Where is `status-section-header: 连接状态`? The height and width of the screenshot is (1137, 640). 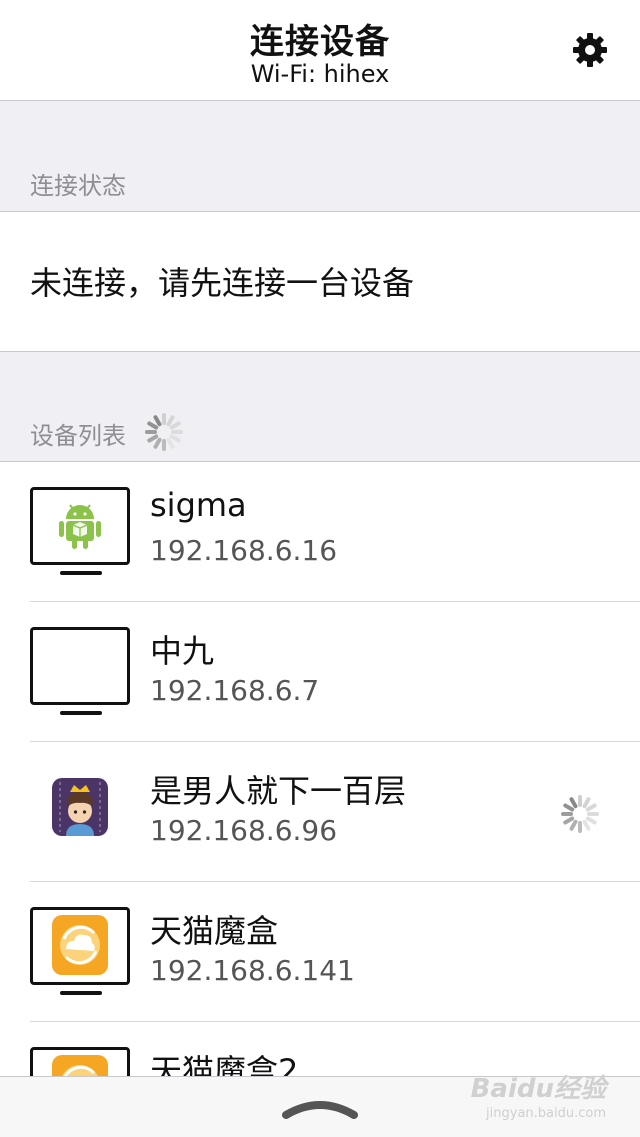 status-section-header: 连接状态 is located at coordinates (78, 186).